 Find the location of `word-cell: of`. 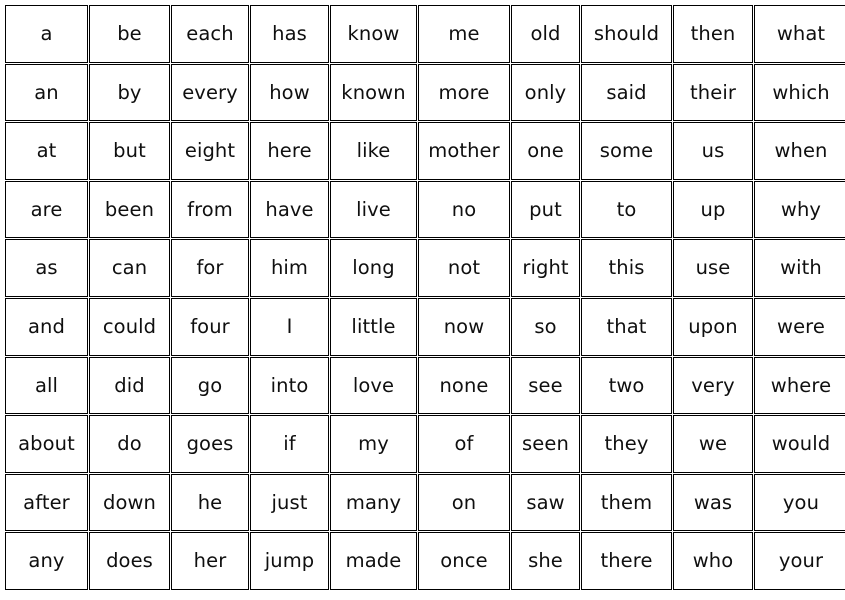

word-cell: of is located at coordinates (464, 444).